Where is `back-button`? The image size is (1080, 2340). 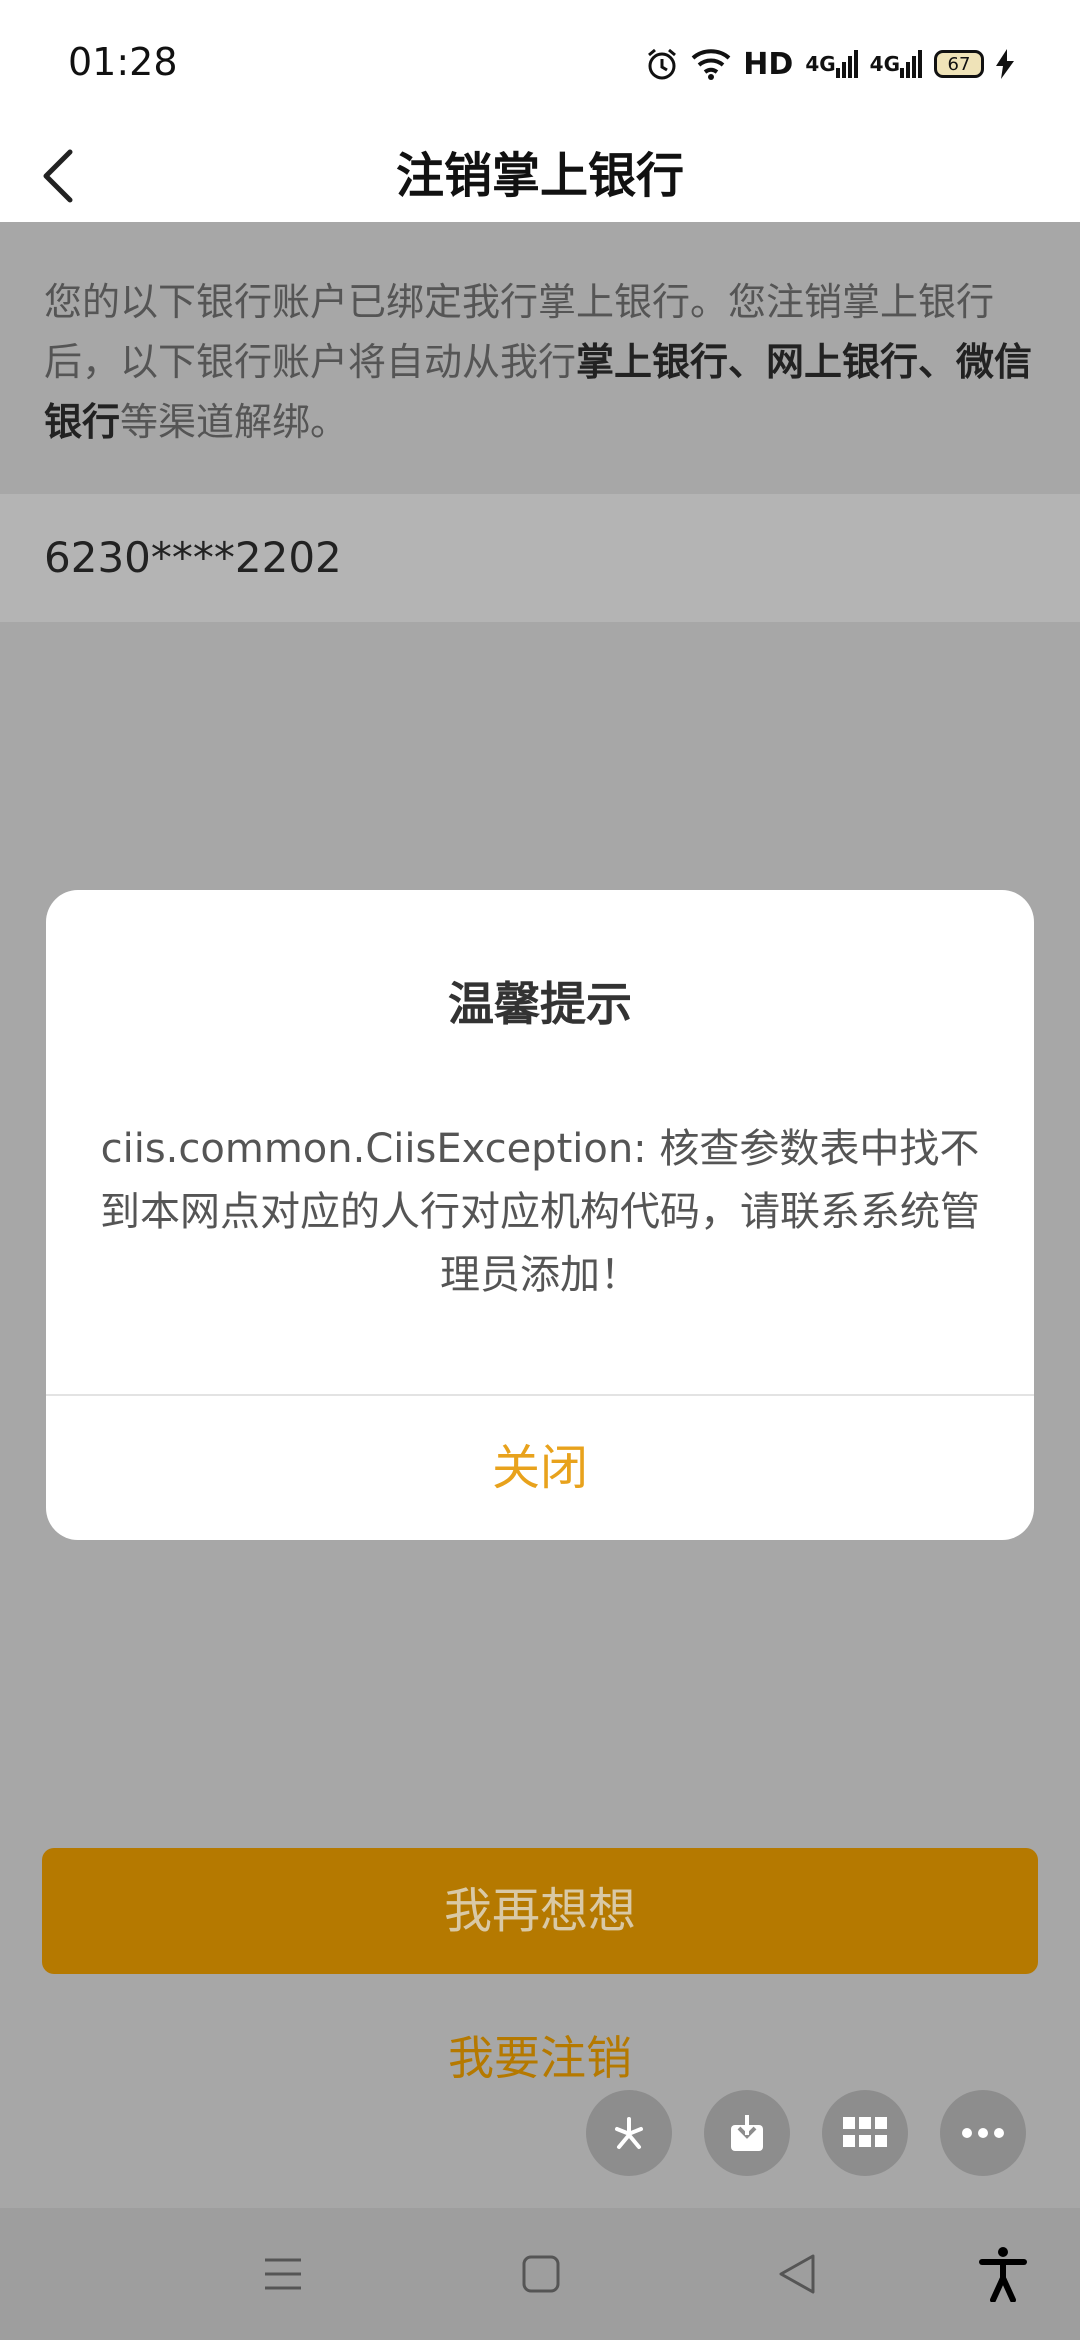
back-button is located at coordinates (78, 176).